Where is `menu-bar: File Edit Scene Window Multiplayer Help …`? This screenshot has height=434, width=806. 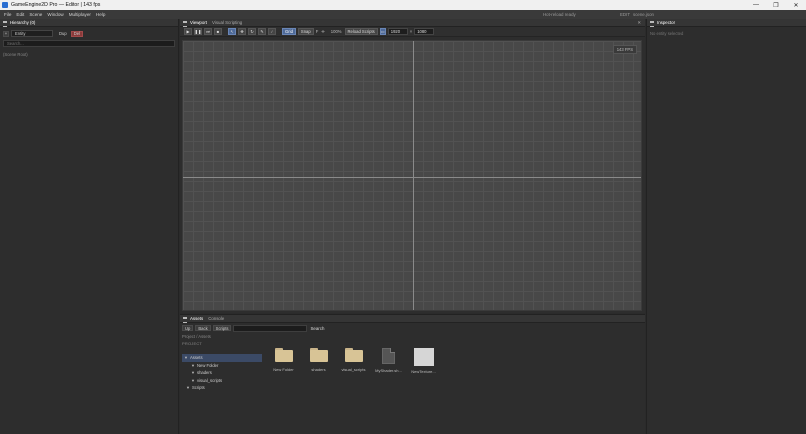
menu-bar: File Edit Scene Window Multiplayer Help … is located at coordinates (403, 14).